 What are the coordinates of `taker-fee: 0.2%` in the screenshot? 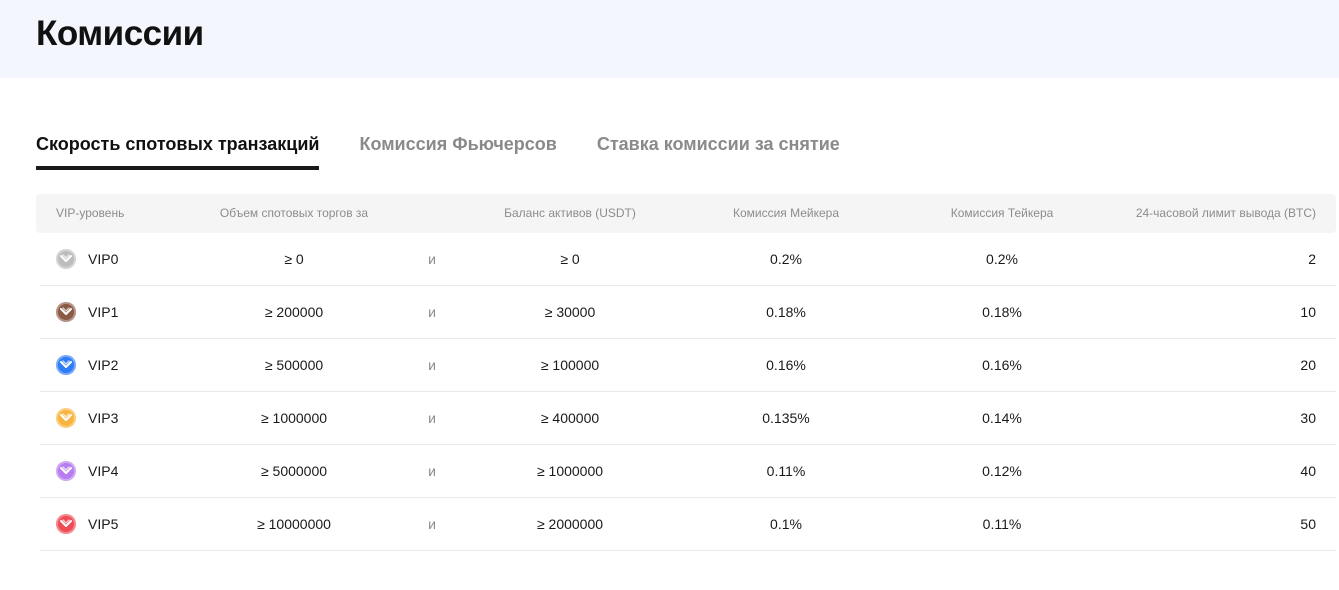 It's located at (1002, 259).